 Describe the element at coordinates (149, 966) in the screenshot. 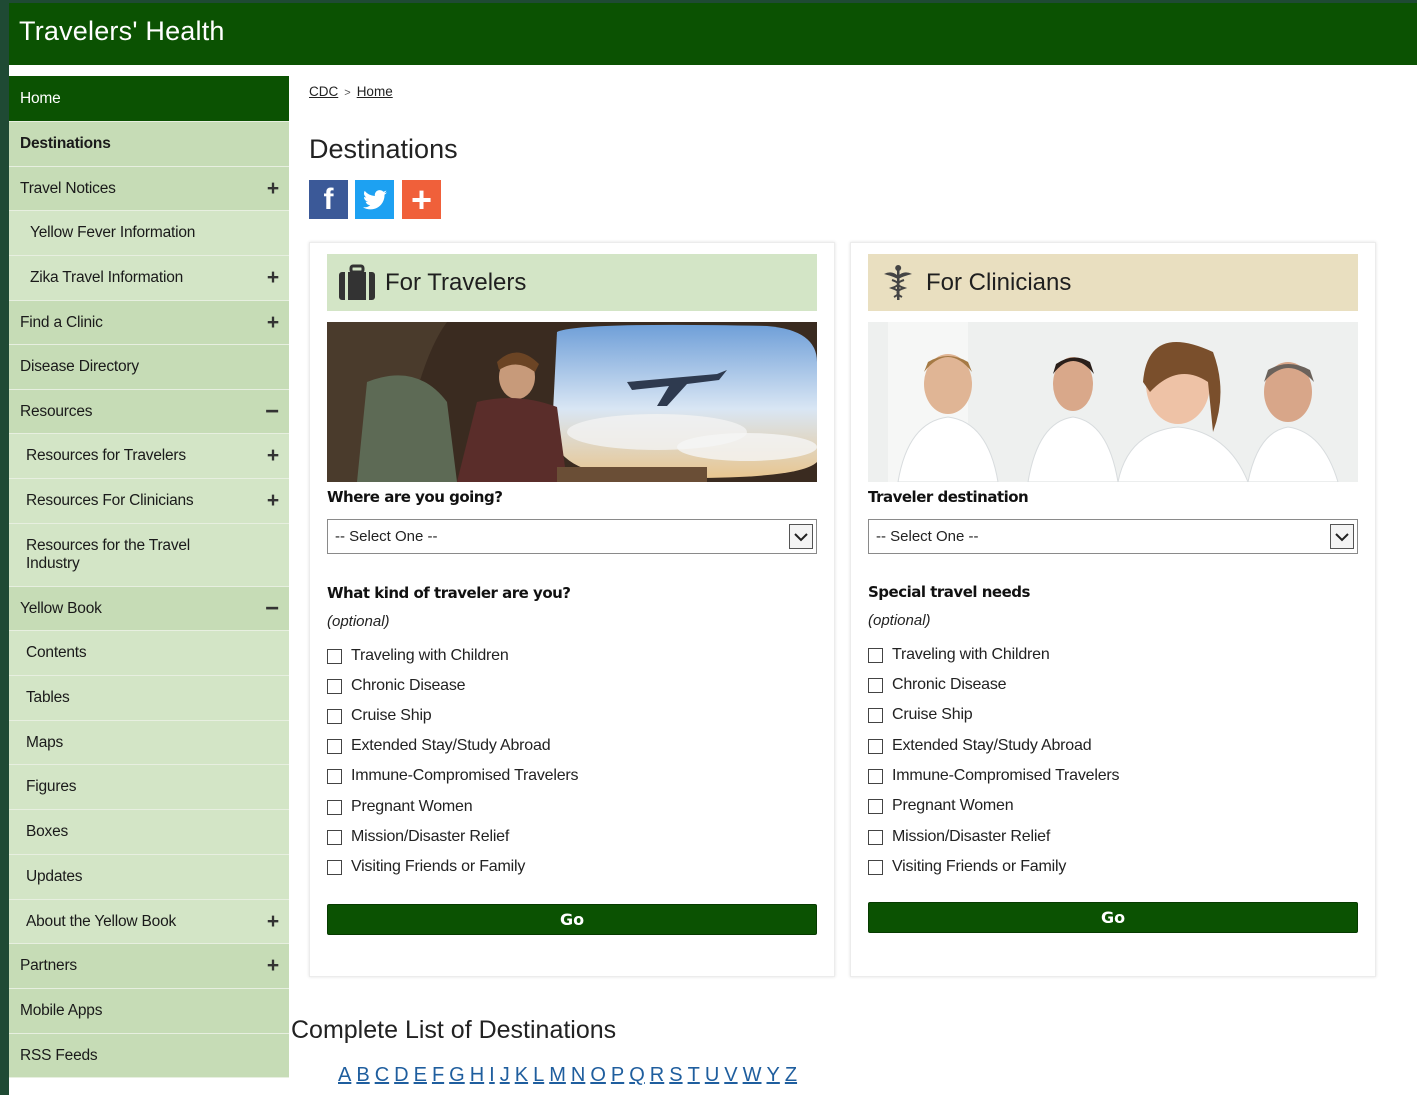

I see `sidebar-item-partners: Partners +` at that location.